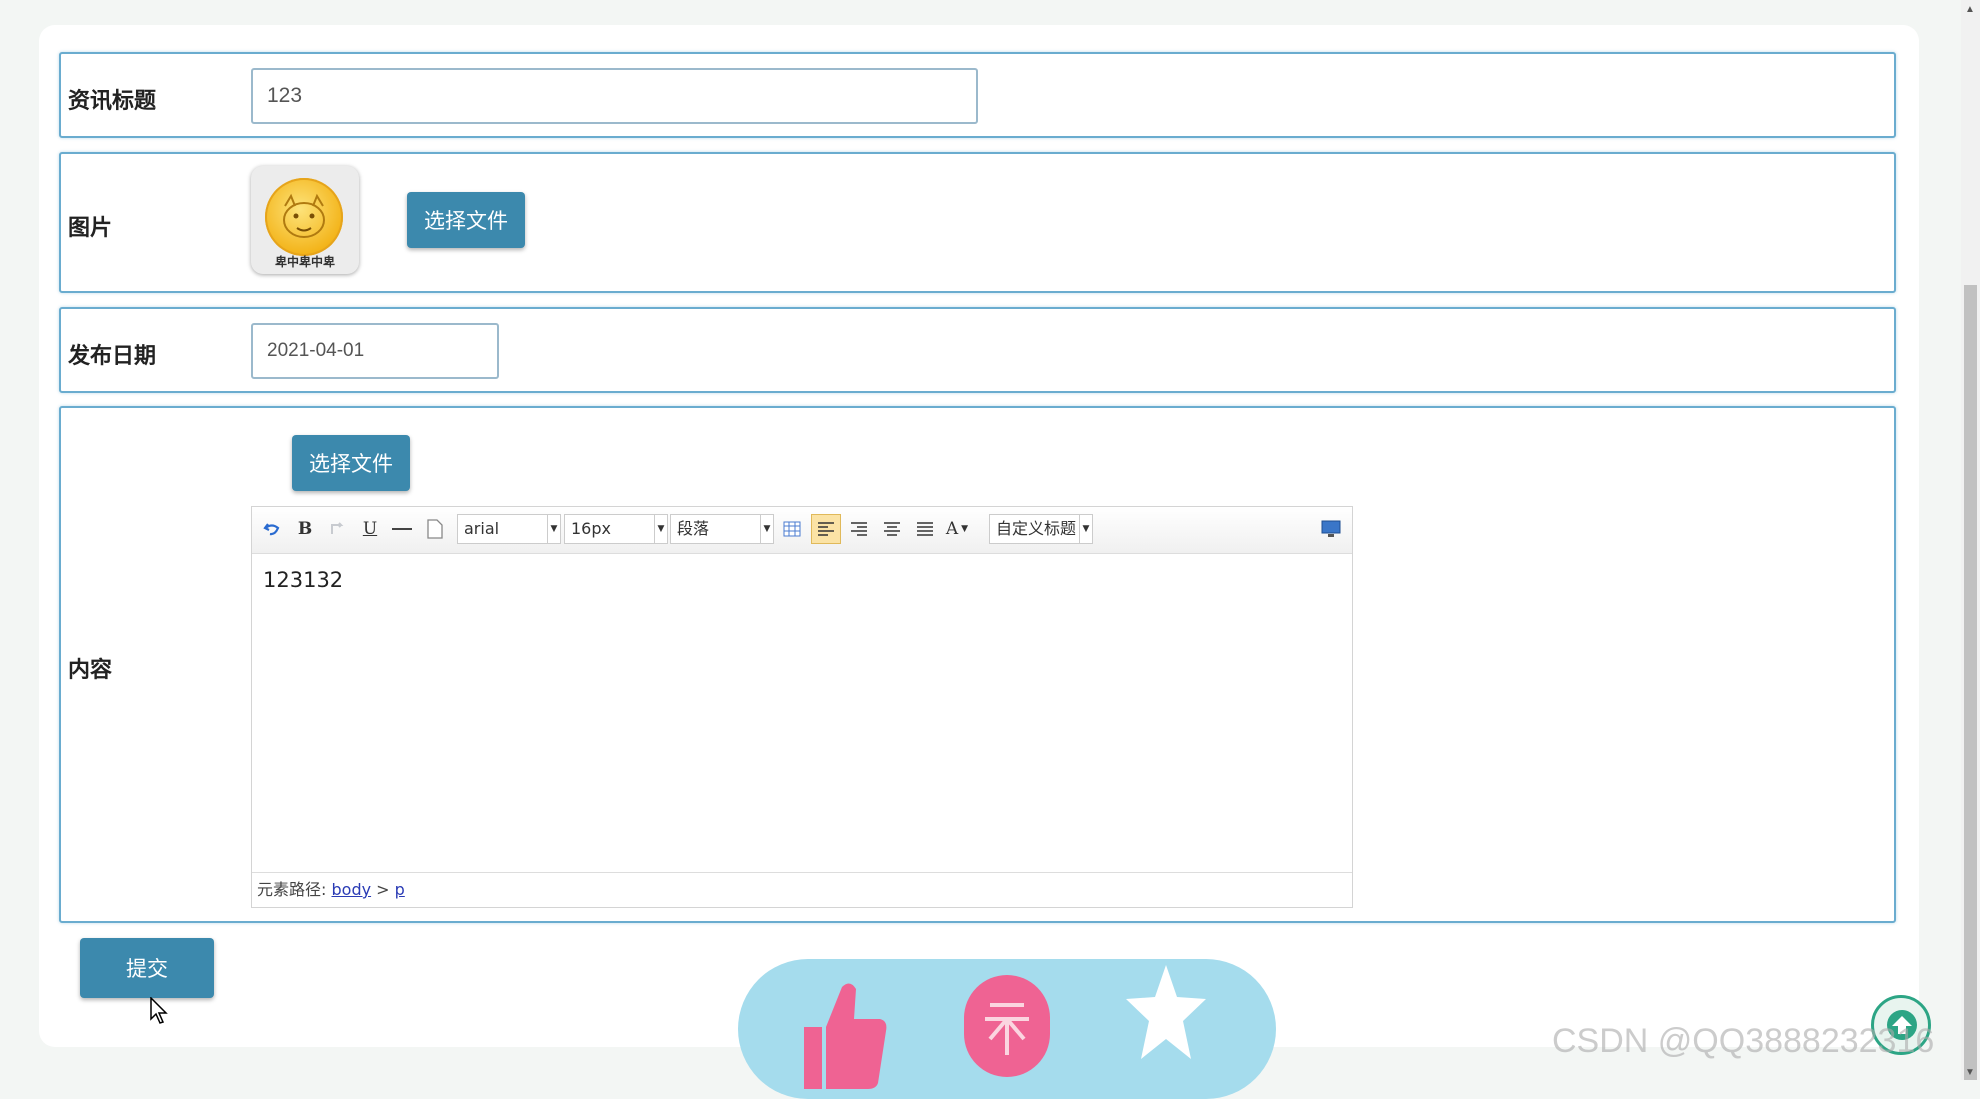 The width and height of the screenshot is (1980, 1099). Describe the element at coordinates (159, 1010) in the screenshot. I see `cursor-icon` at that location.